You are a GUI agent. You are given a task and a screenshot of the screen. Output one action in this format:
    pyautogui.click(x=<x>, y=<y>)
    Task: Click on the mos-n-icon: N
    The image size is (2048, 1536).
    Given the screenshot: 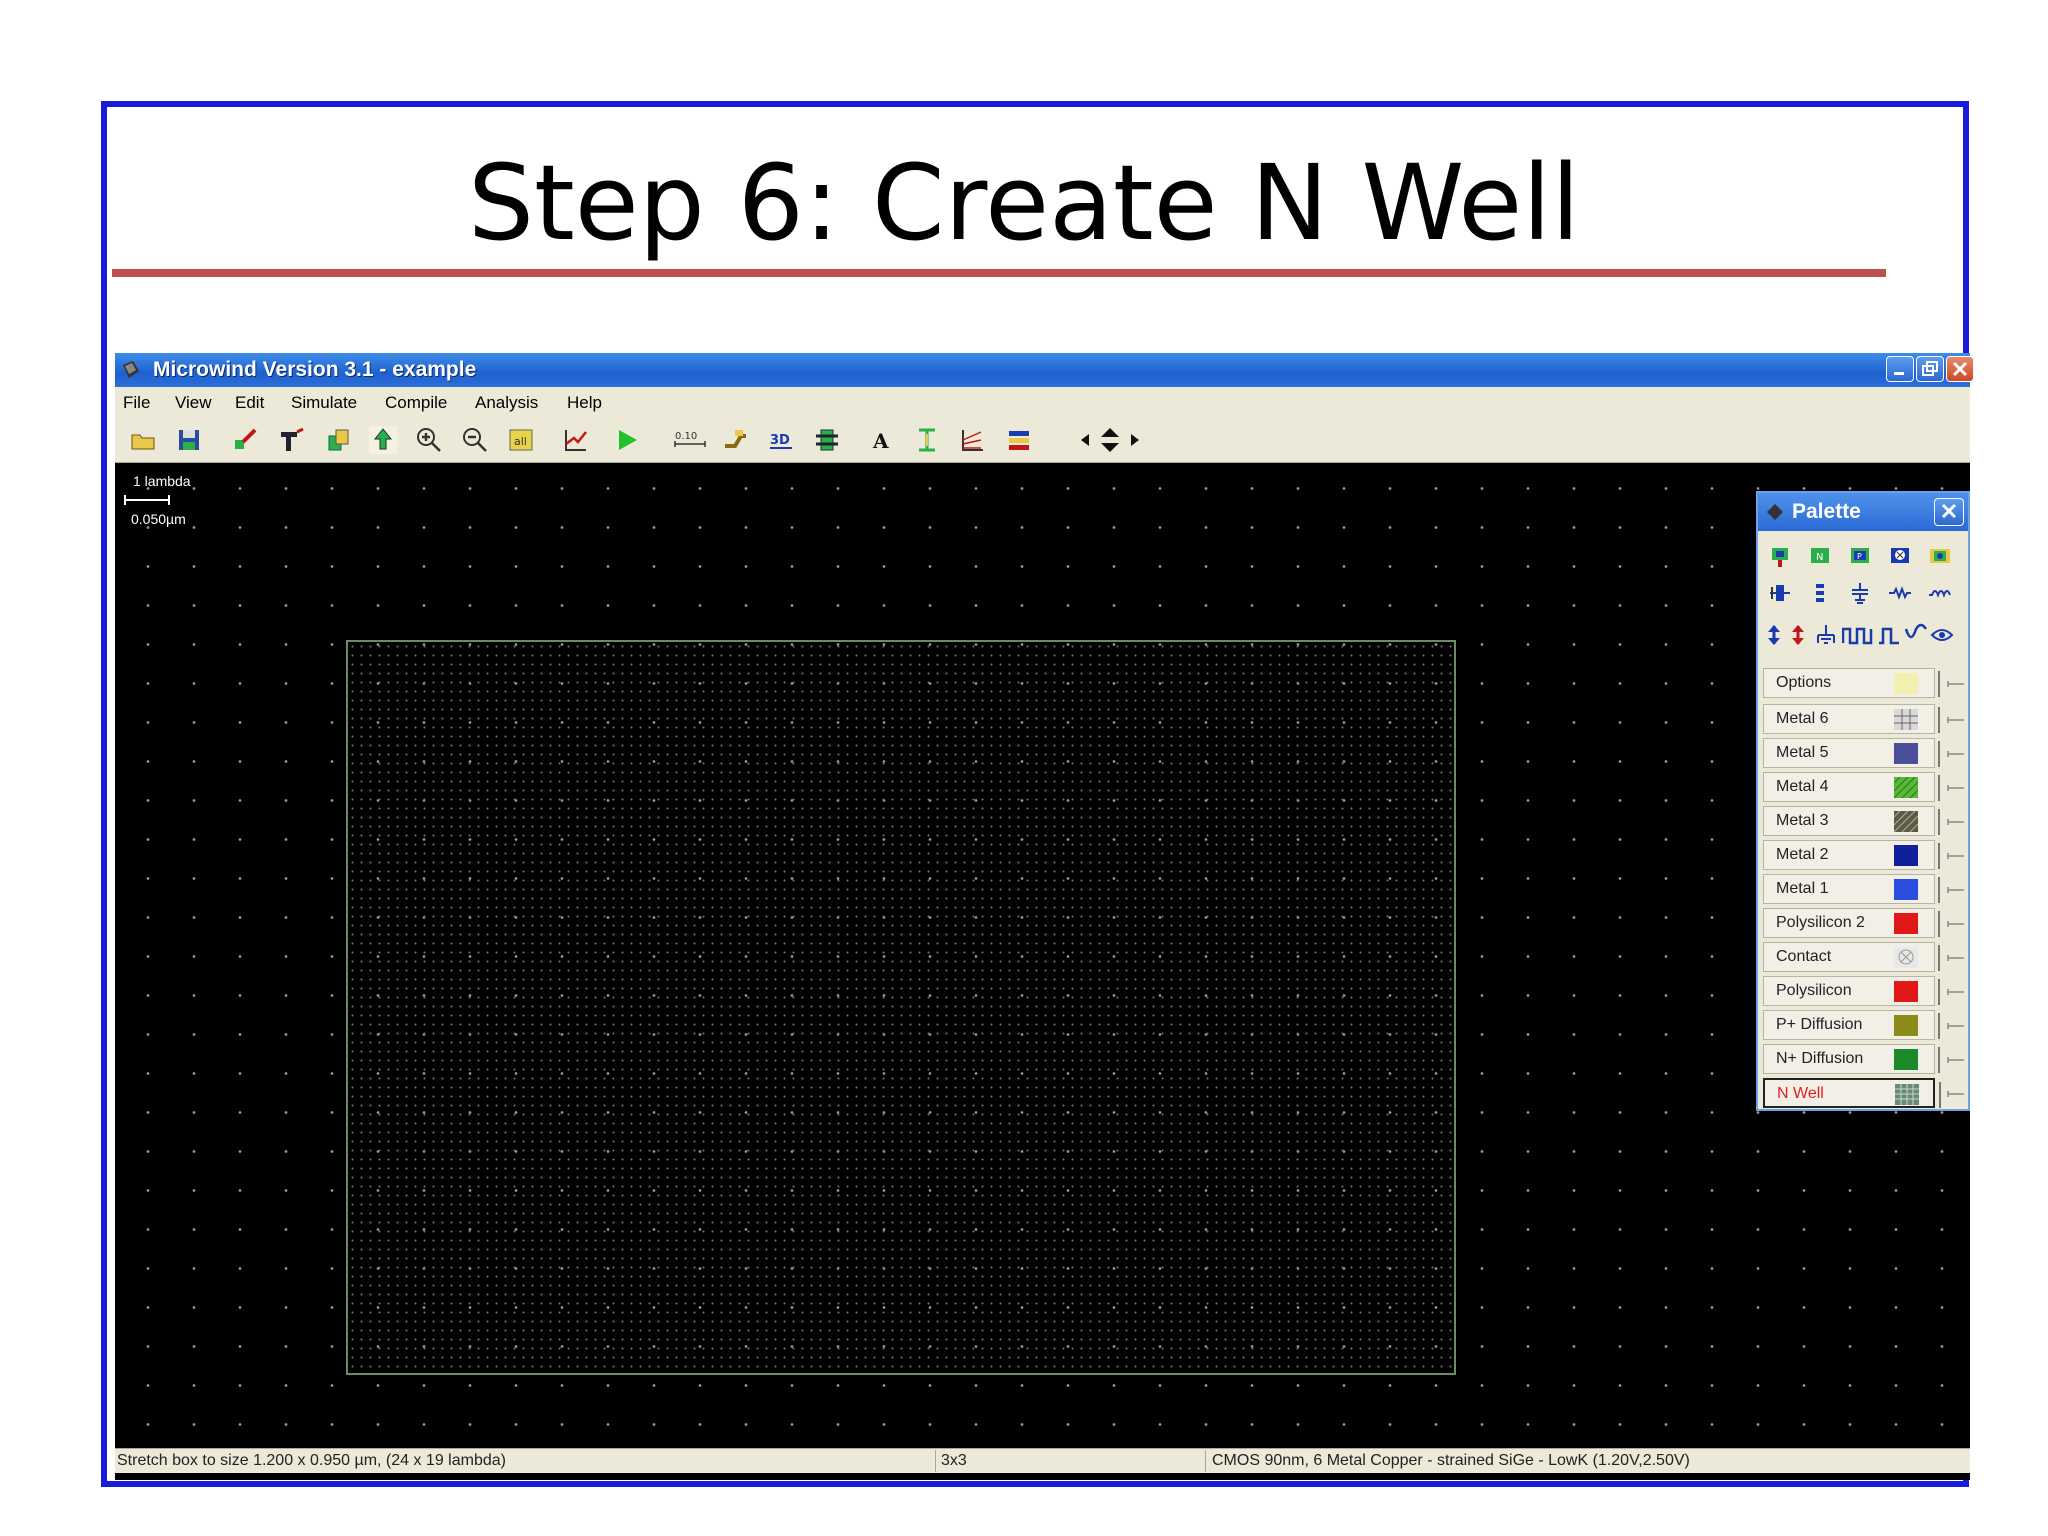 What is the action you would take?
    pyautogui.click(x=1820, y=557)
    